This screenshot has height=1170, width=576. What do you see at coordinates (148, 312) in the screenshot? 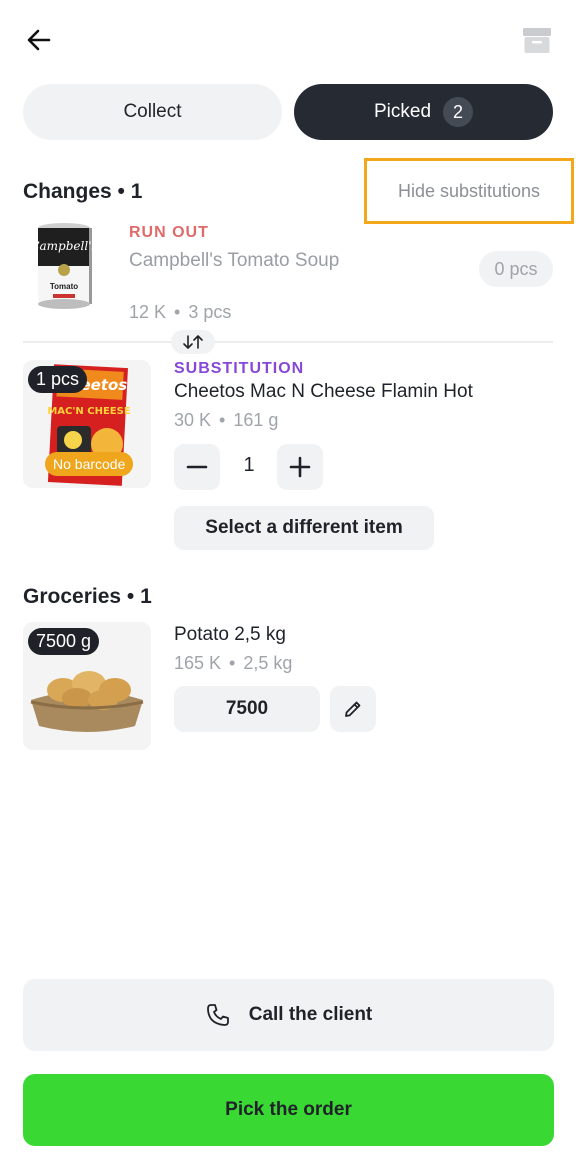
I see `original-item-price: 12 K` at bounding box center [148, 312].